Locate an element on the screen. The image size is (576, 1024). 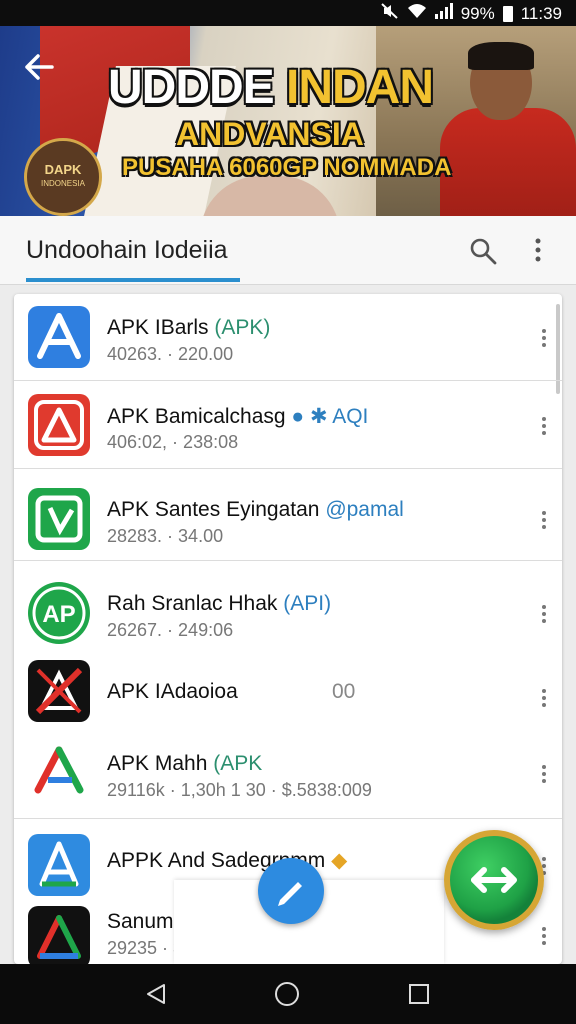
banner-person is located at coordinates (508, 129).